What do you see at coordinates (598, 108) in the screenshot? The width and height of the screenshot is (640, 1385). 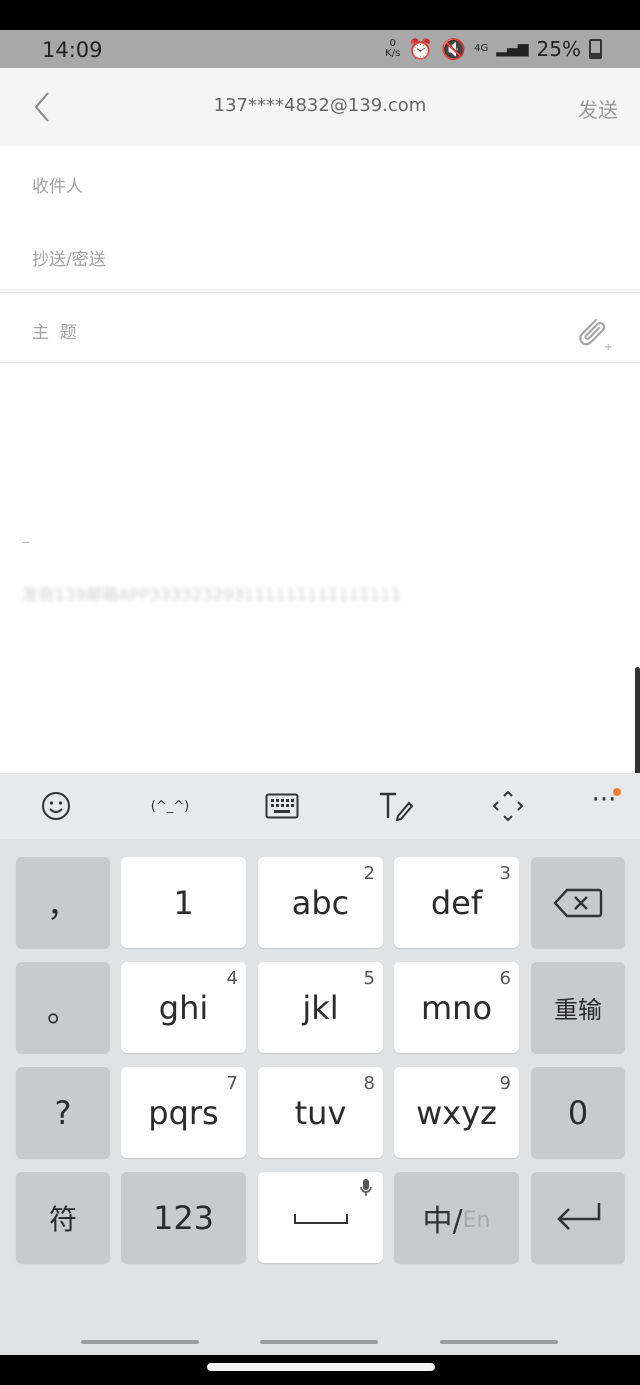 I see `send-button: 发送` at bounding box center [598, 108].